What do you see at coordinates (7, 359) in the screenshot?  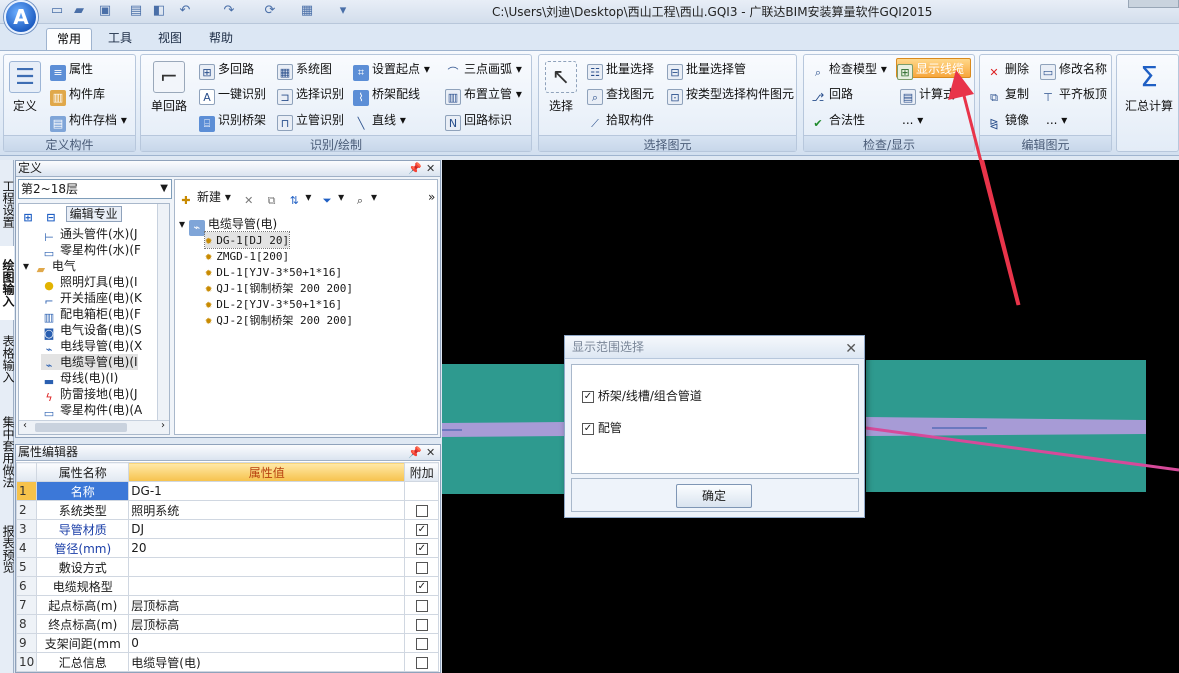 I see `nav-table-input: 表格输入` at bounding box center [7, 359].